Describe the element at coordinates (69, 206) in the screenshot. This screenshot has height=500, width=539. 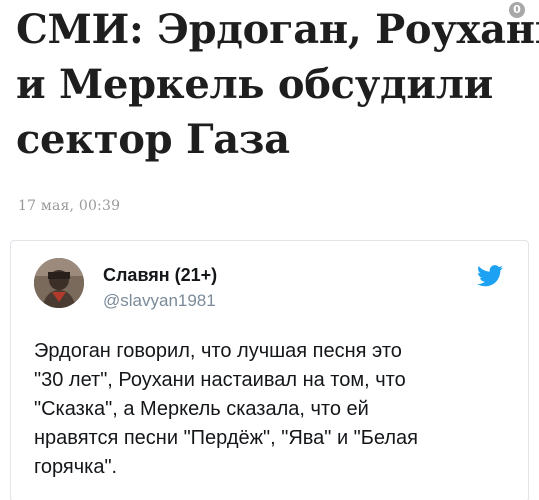
I see `article-timestamp: 17 мая, 00:39` at that location.